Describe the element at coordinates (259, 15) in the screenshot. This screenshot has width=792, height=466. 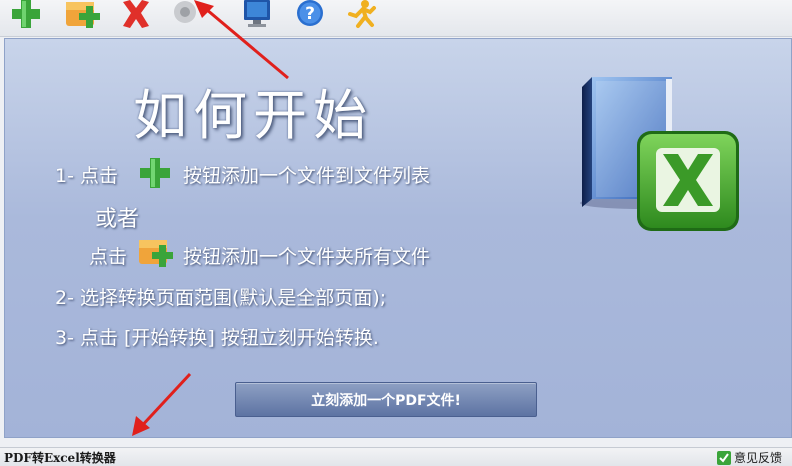
I see `monitor-icon` at that location.